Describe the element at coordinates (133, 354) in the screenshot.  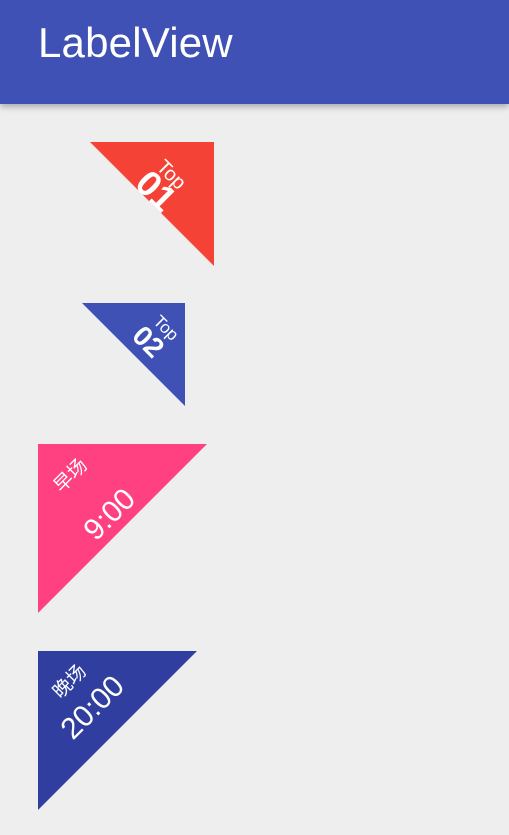
I see `label-top-02: Top 02` at that location.